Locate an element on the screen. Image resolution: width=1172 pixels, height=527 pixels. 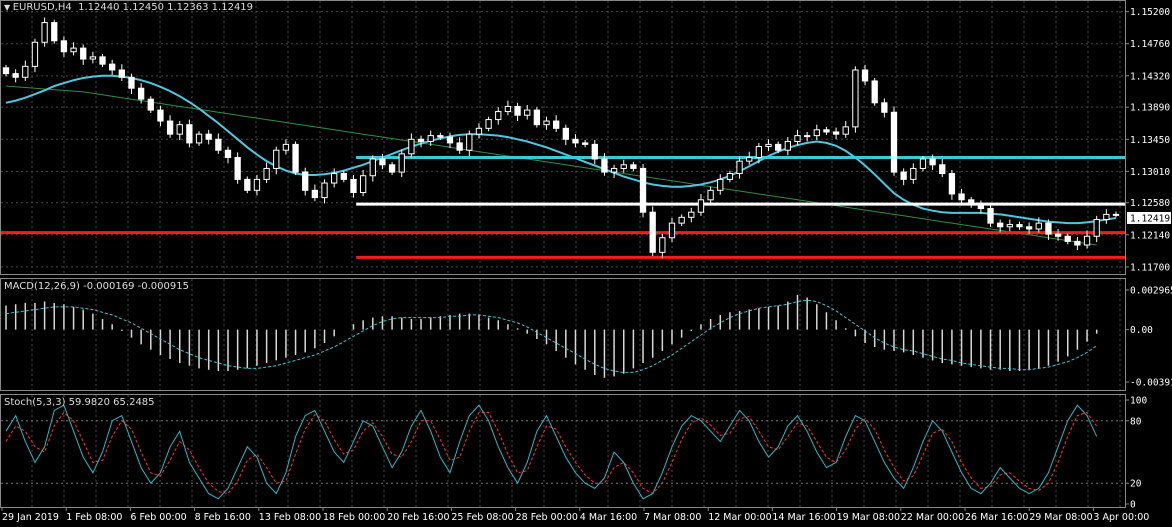
time-tick-label: 14 Mar 16:00 is located at coordinates (803, 517).